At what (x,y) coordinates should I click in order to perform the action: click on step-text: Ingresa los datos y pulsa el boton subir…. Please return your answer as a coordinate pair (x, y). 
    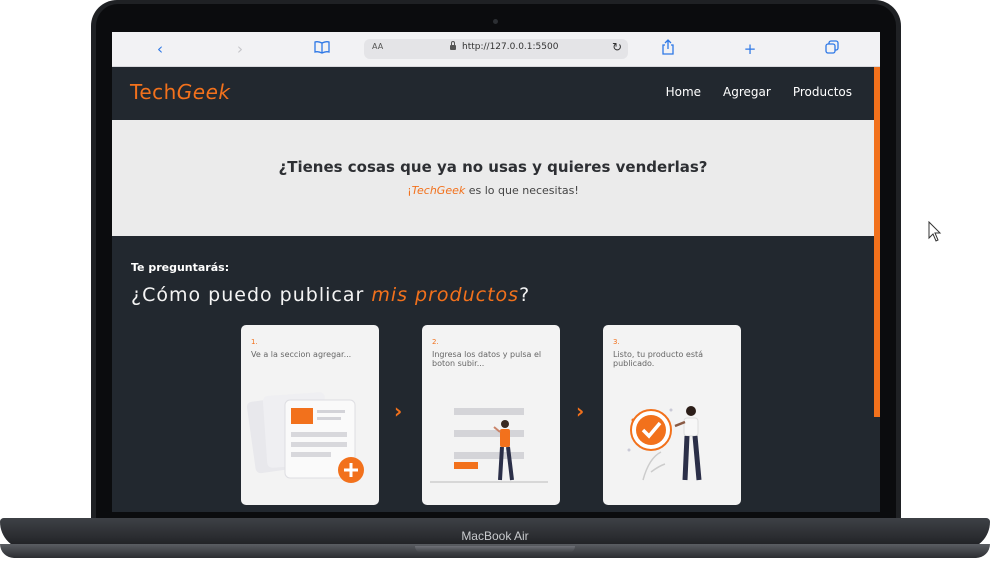
    Looking at the image, I should click on (487, 359).